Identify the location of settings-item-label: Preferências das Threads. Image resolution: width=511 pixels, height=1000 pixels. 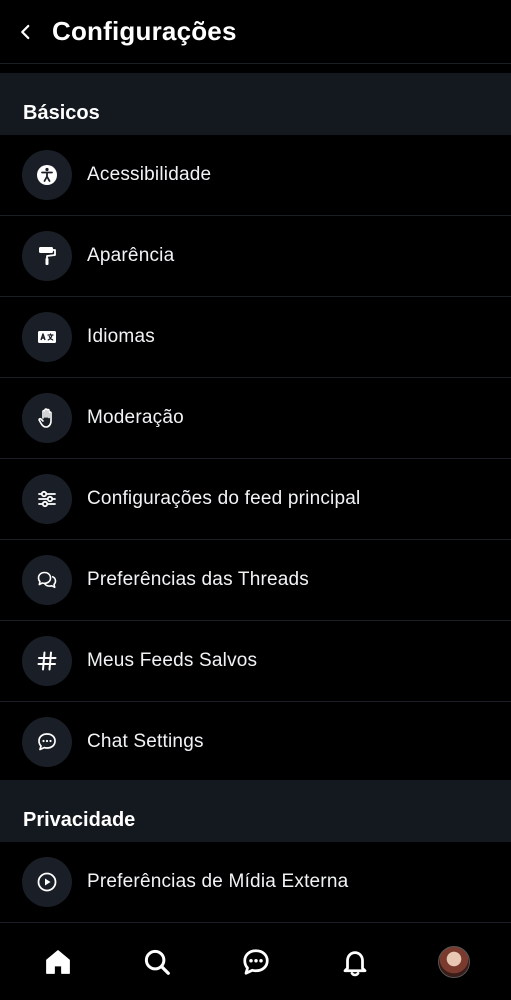
(198, 579).